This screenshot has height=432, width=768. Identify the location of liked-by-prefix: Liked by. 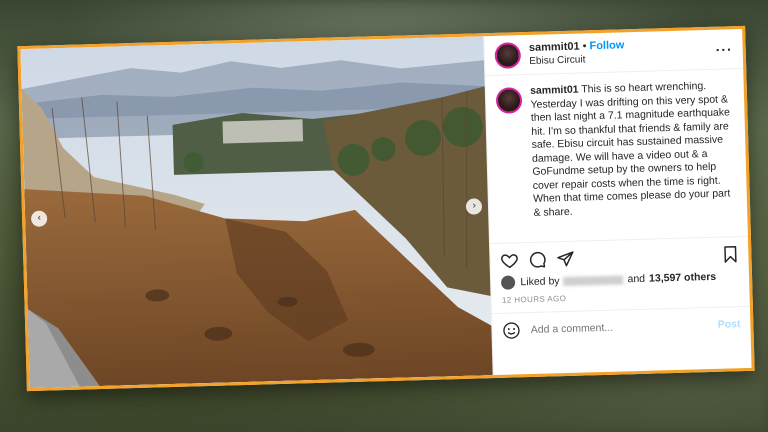
(540, 282).